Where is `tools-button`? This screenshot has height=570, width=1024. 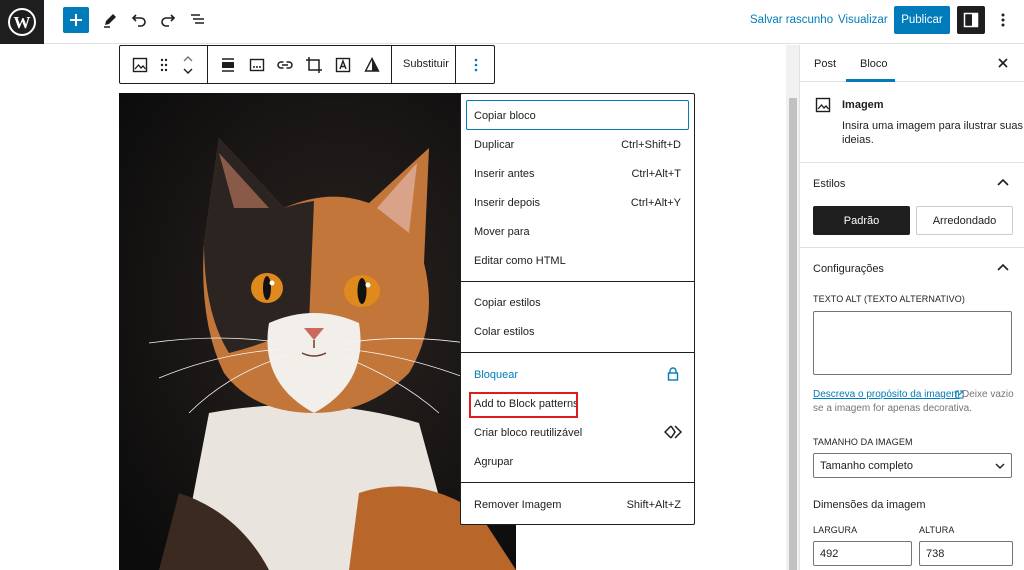
tools-button is located at coordinates (110, 20).